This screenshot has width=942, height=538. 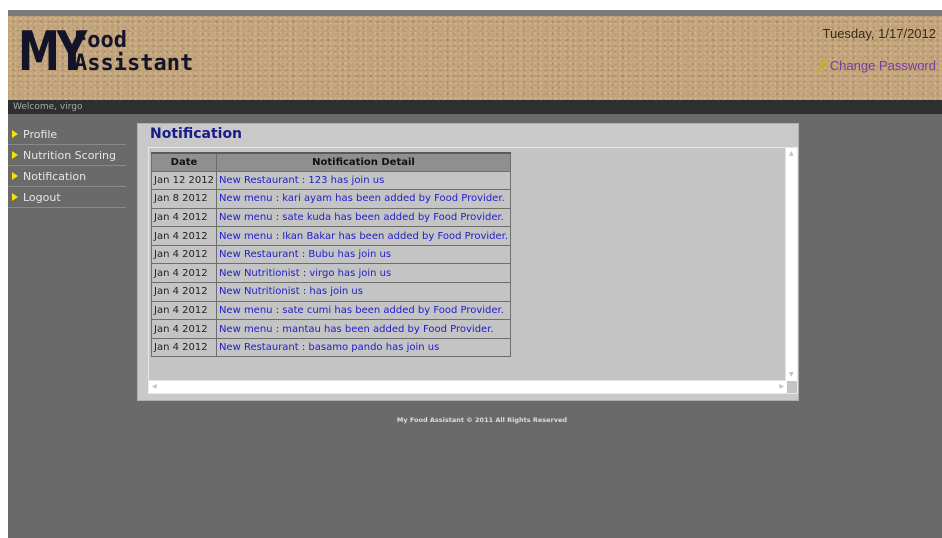 What do you see at coordinates (134, 63) in the screenshot?
I see `logo-assistant: Assistant` at bounding box center [134, 63].